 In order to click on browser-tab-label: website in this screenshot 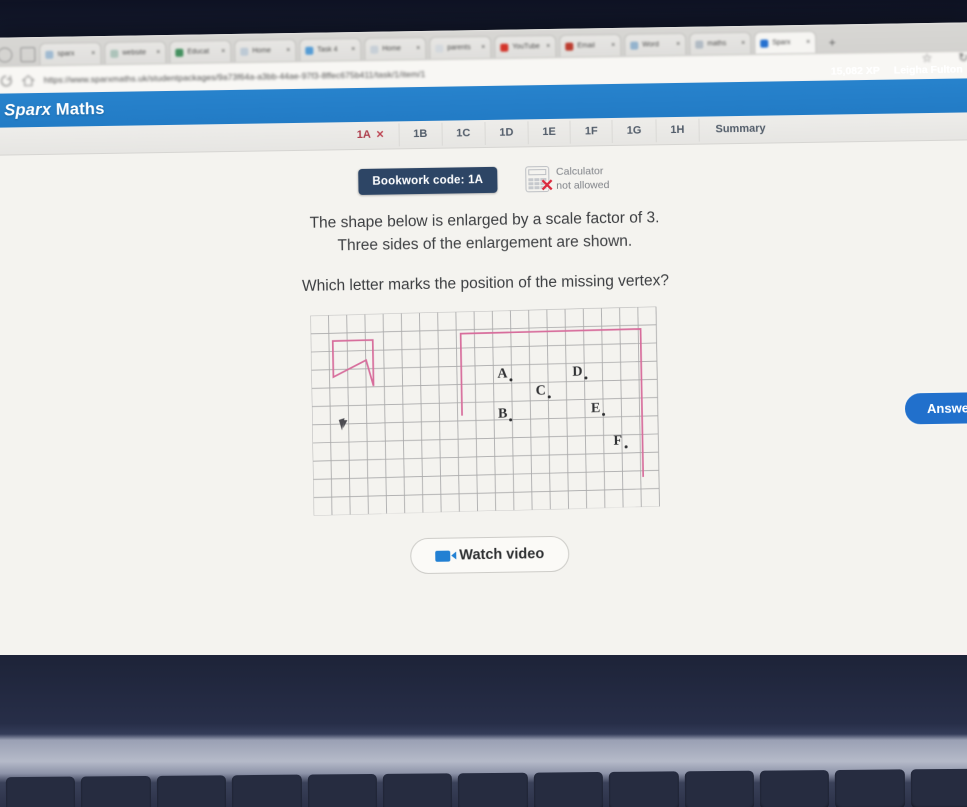, I will do `click(134, 53)`.